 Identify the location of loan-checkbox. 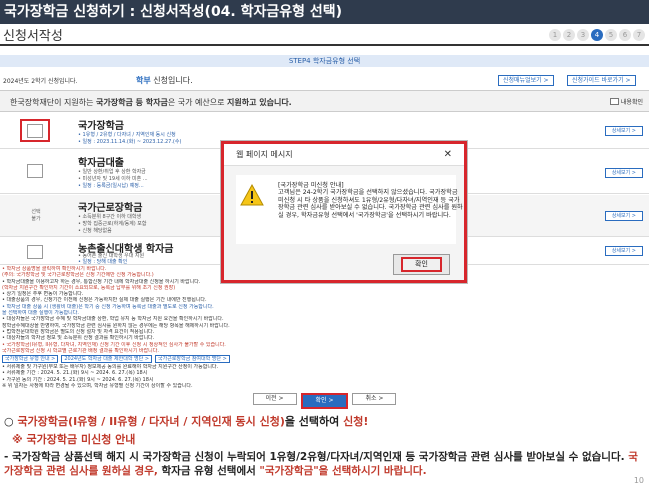
(35, 171).